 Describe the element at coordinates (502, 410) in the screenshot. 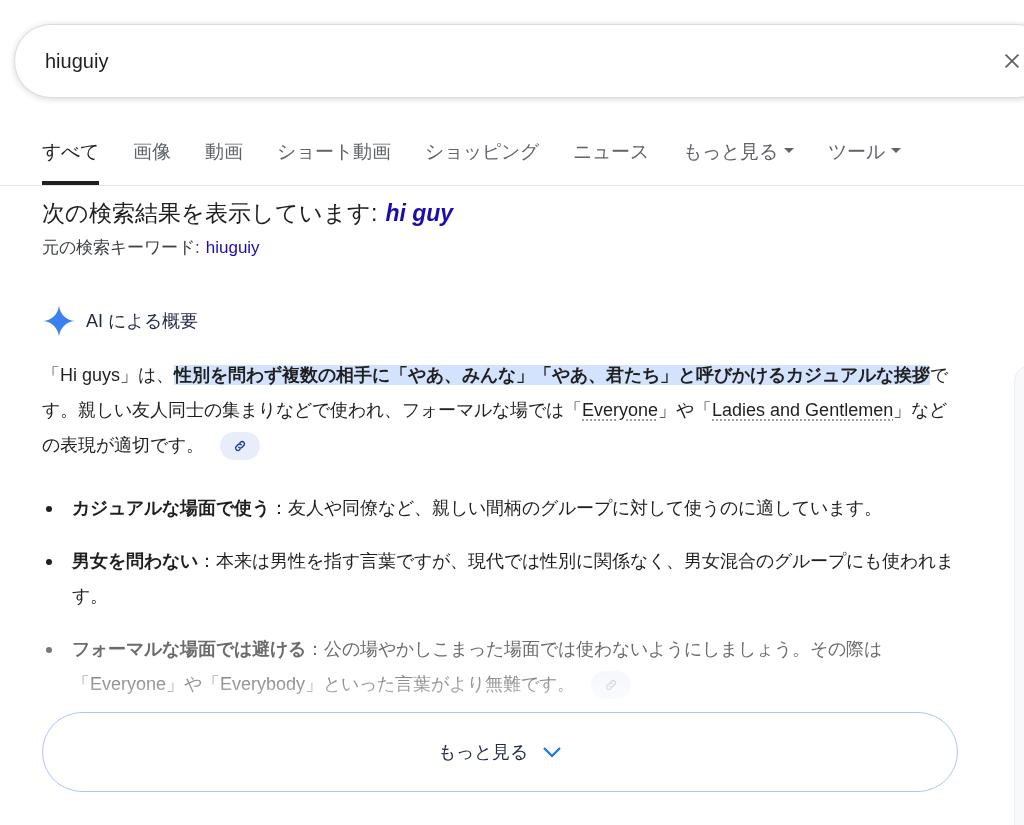

I see `overview-paragraph: 「Hi guys」は、性別を問わず複数の相手に「やあ、みんな」「やあ、君たち」と呼びかけるカジュアルな挨拶です。親しい友人同士の集まりなどで使われ、フォーマルな場では「Everyone」や「Ladies and Gentlemen」などの表現が適切です。` at that location.